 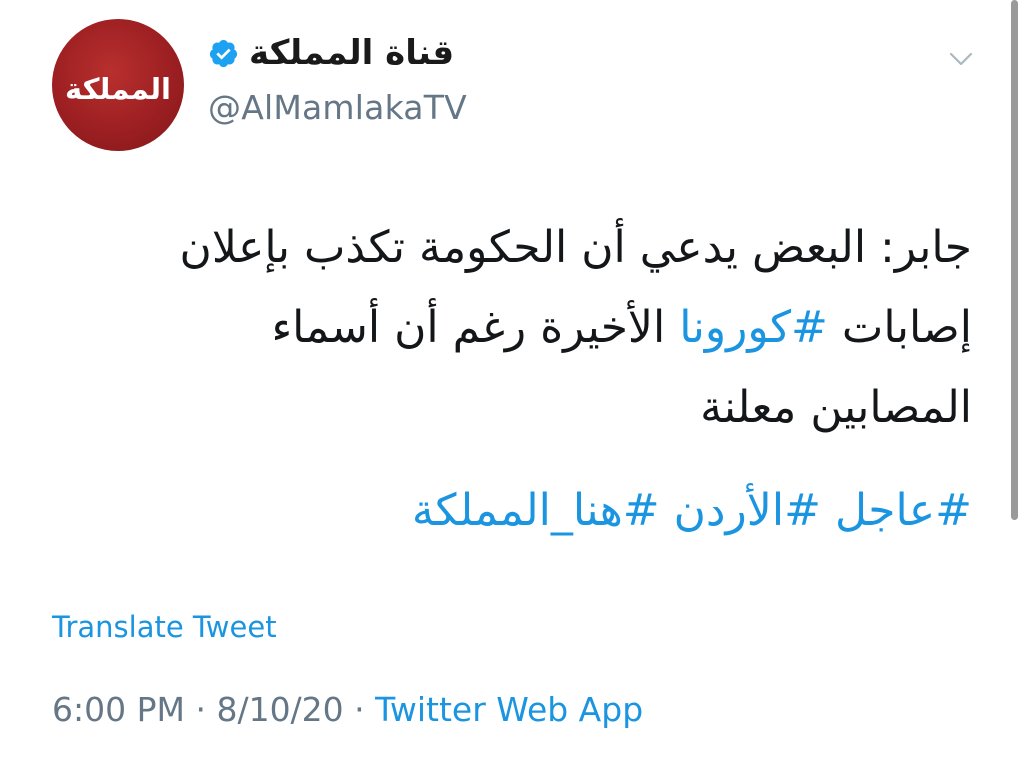 I want to click on tweet-source-link: Twitter Web App, so click(x=509, y=709).